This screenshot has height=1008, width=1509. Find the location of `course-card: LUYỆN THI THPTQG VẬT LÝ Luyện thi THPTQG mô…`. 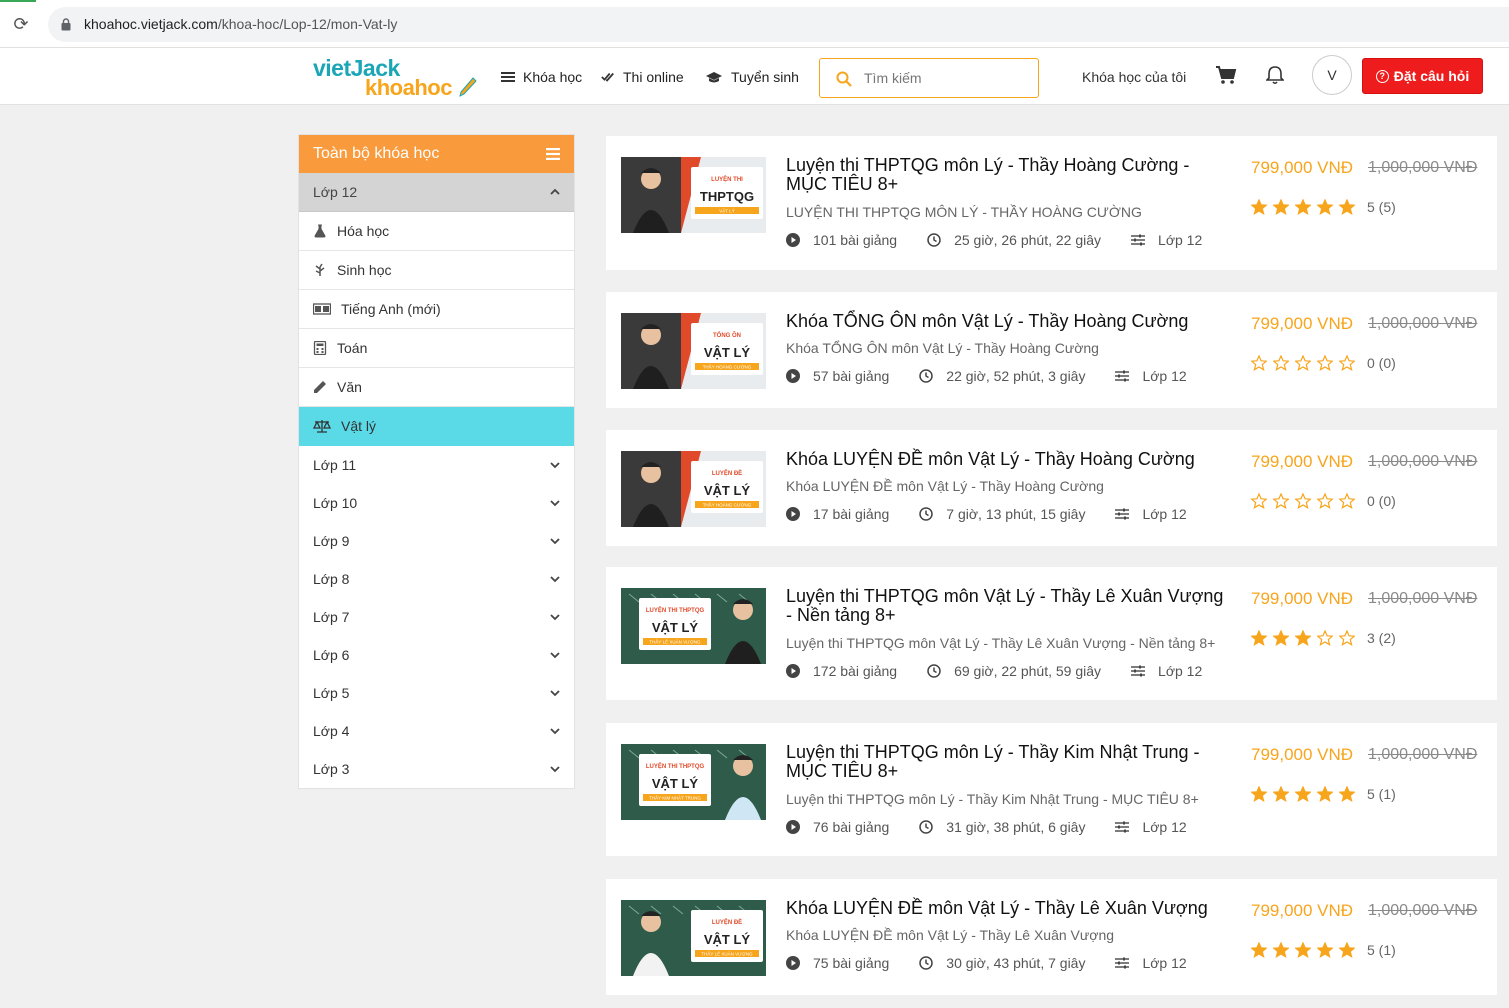

course-card: LUYỆN THI THPTQG VẬT LÝ Luyện thi THPTQG mô… is located at coordinates (1051, 203).